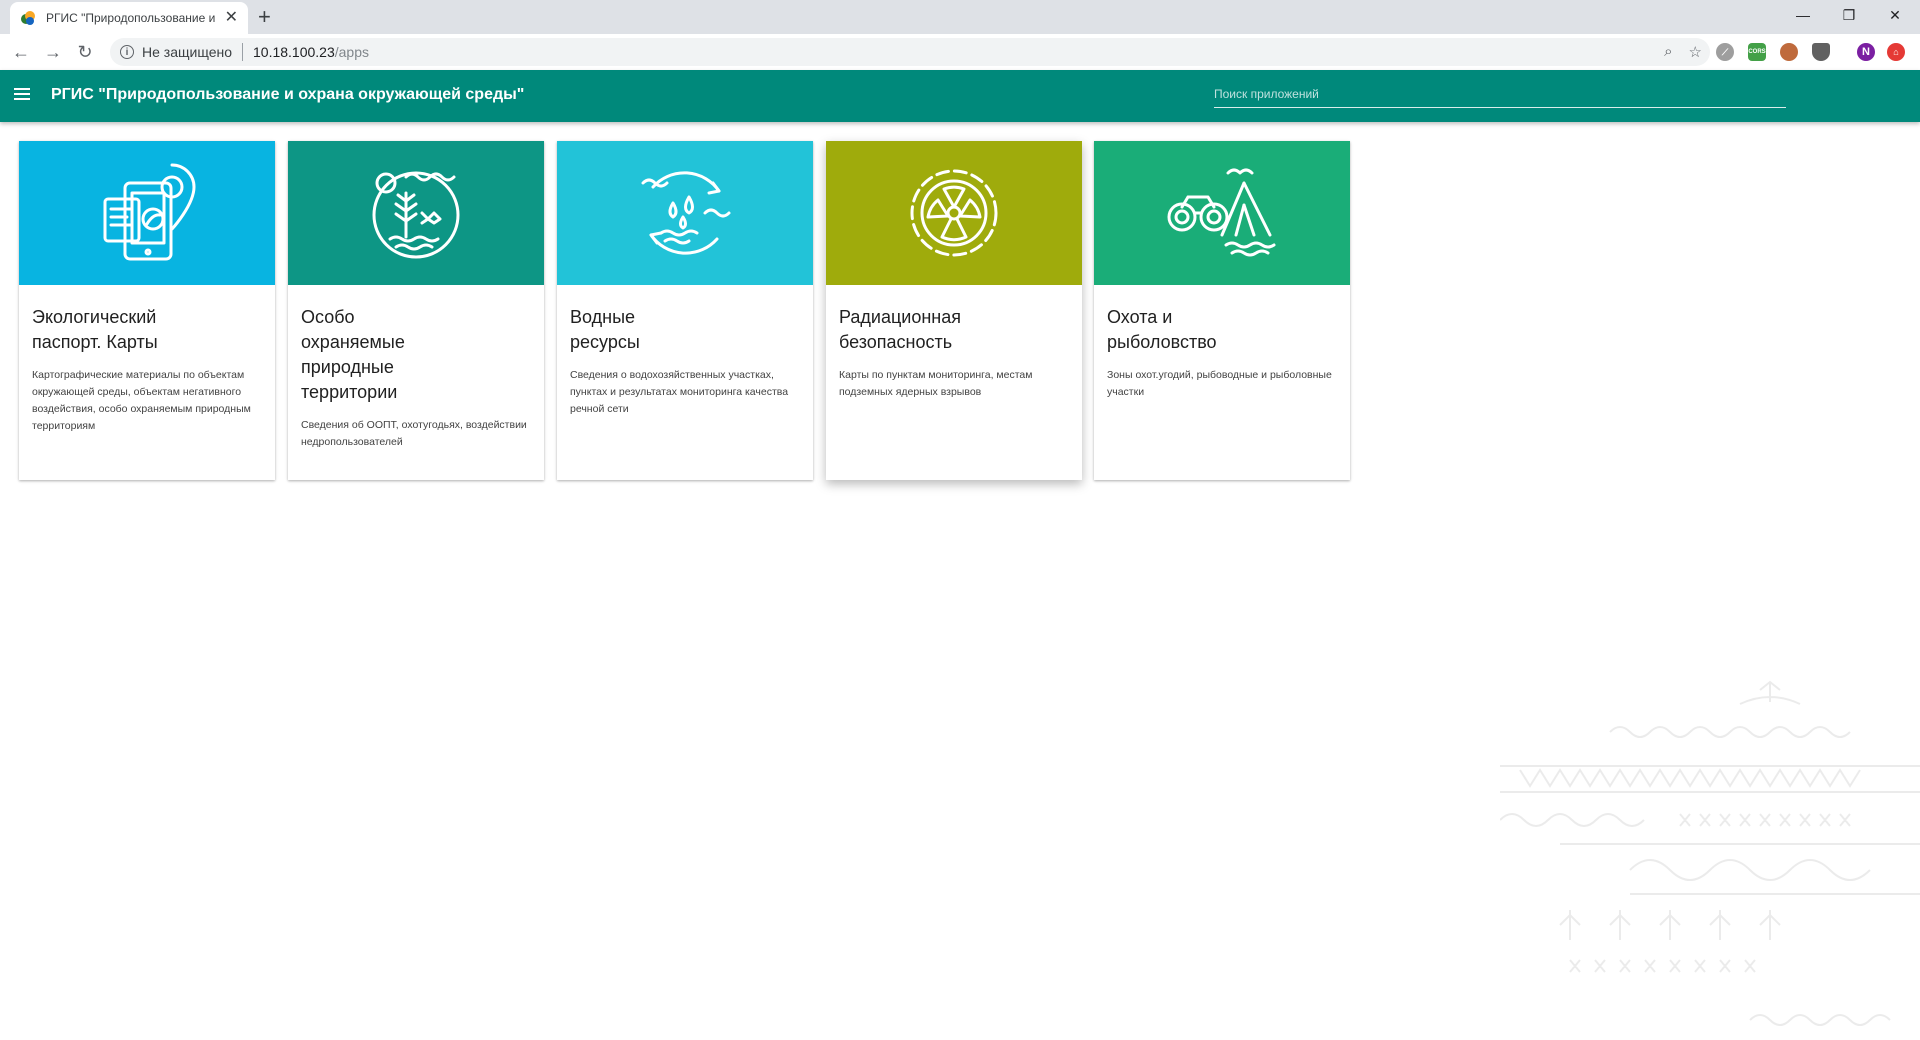  Describe the element at coordinates (1789, 52) in the screenshot. I see `extension-avatar-icon` at that location.